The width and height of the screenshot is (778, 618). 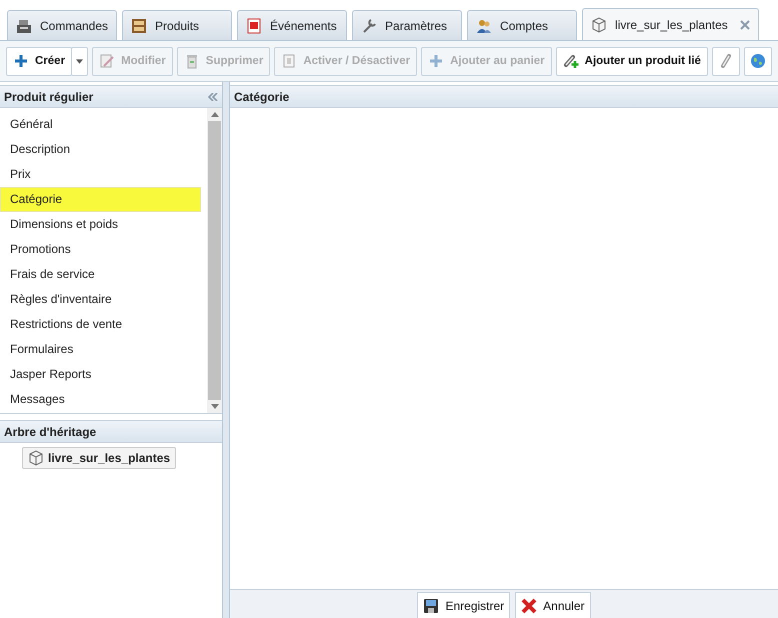 I want to click on tab: Comptes, so click(x=522, y=25).